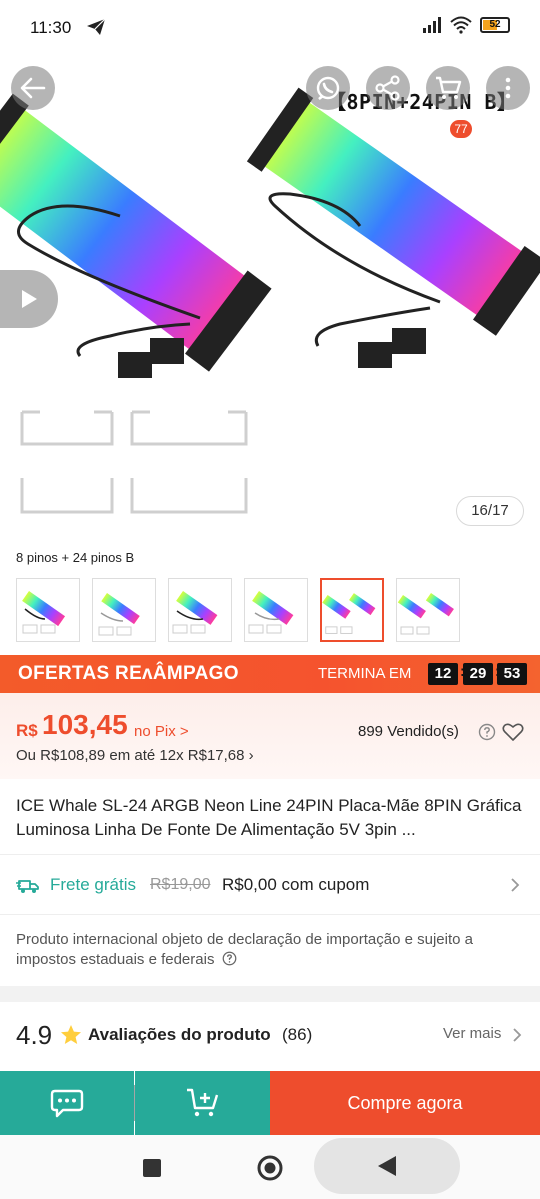 The image size is (540, 1199). What do you see at coordinates (270, 994) in the screenshot?
I see `section-gap` at bounding box center [270, 994].